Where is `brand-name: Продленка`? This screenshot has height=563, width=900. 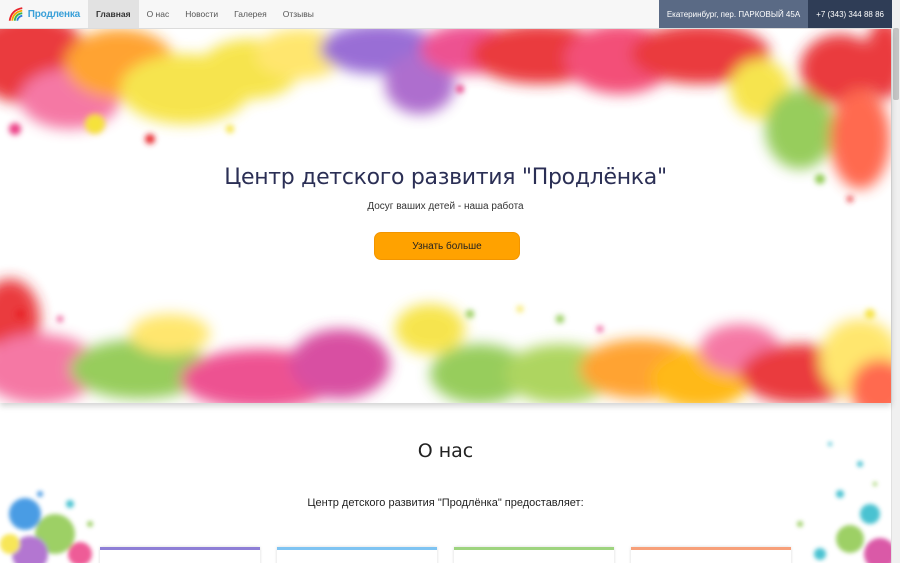 brand-name: Продленка is located at coordinates (53, 14).